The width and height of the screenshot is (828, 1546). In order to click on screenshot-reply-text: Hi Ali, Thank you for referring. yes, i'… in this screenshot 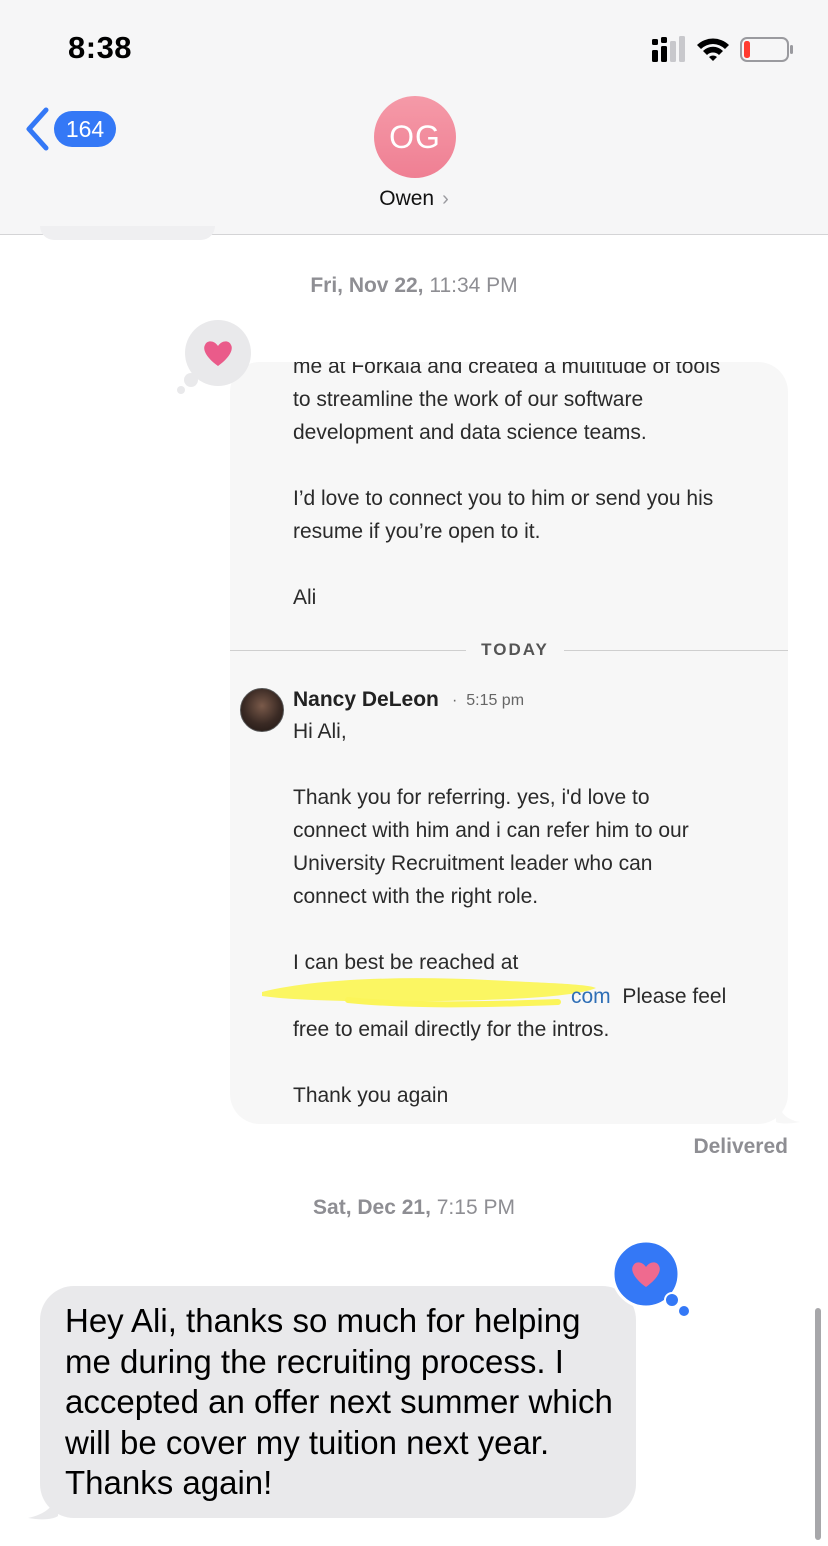, I will do `click(491, 847)`.